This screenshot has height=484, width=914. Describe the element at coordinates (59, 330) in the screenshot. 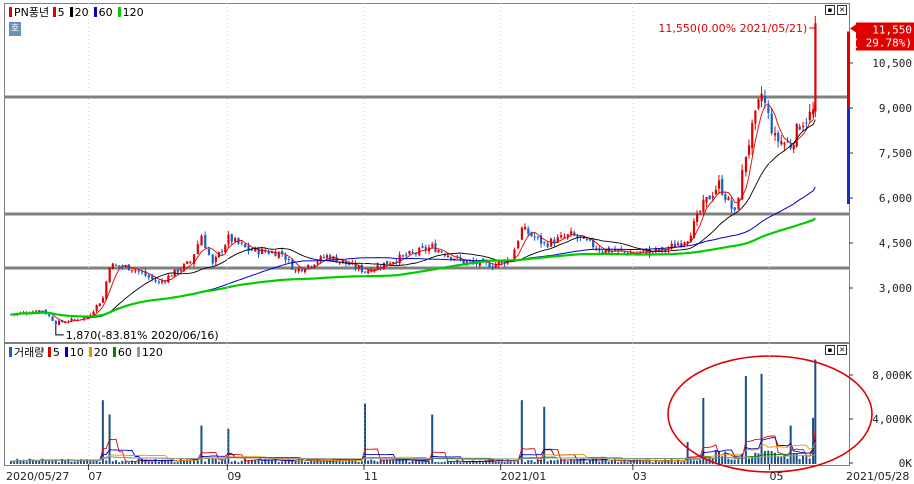

I see `low-annotation-leader` at that location.